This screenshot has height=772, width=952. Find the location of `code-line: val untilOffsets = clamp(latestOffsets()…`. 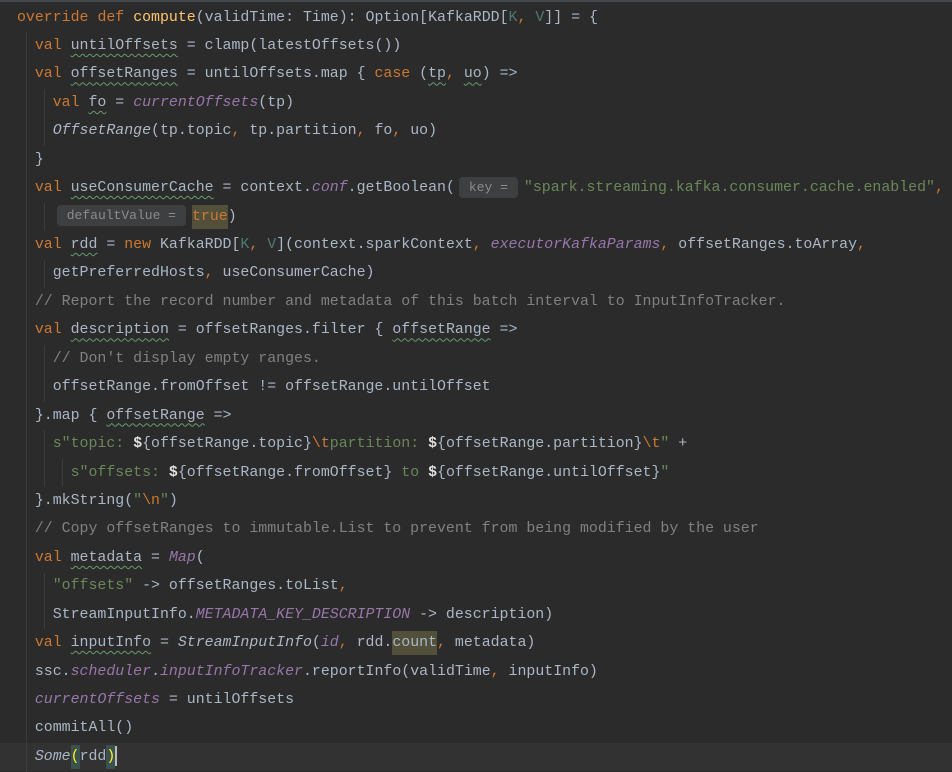

code-line: val untilOffsets = clamp(latestOffsets()… is located at coordinates (476, 46).